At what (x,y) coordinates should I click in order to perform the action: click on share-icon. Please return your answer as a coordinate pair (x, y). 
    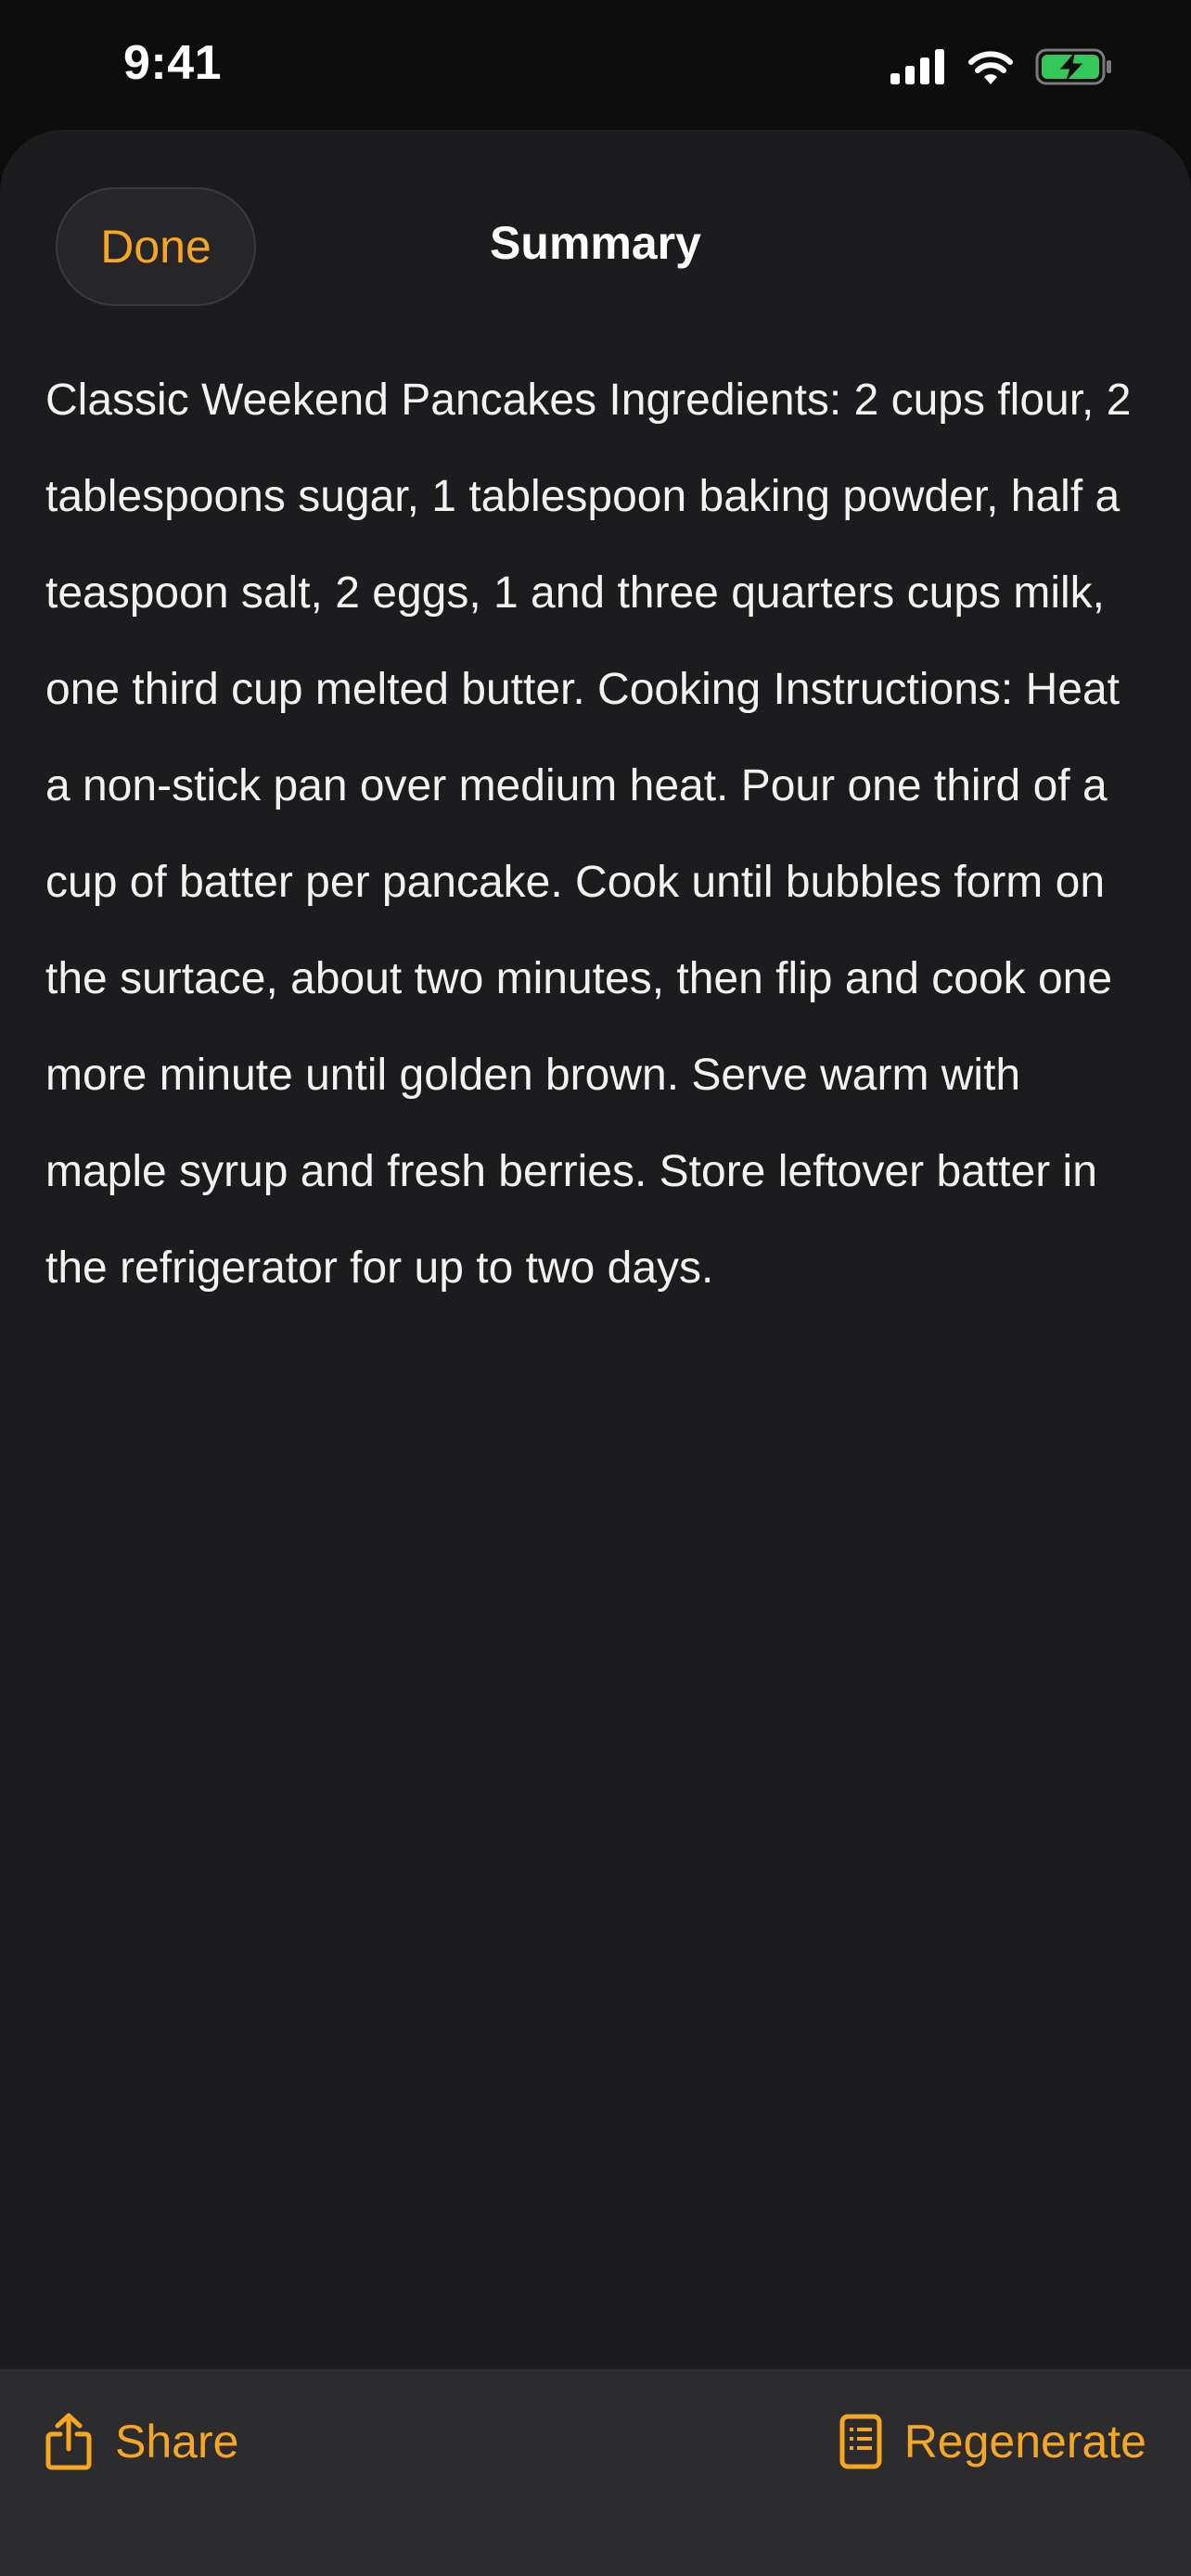
    Looking at the image, I should click on (69, 2441).